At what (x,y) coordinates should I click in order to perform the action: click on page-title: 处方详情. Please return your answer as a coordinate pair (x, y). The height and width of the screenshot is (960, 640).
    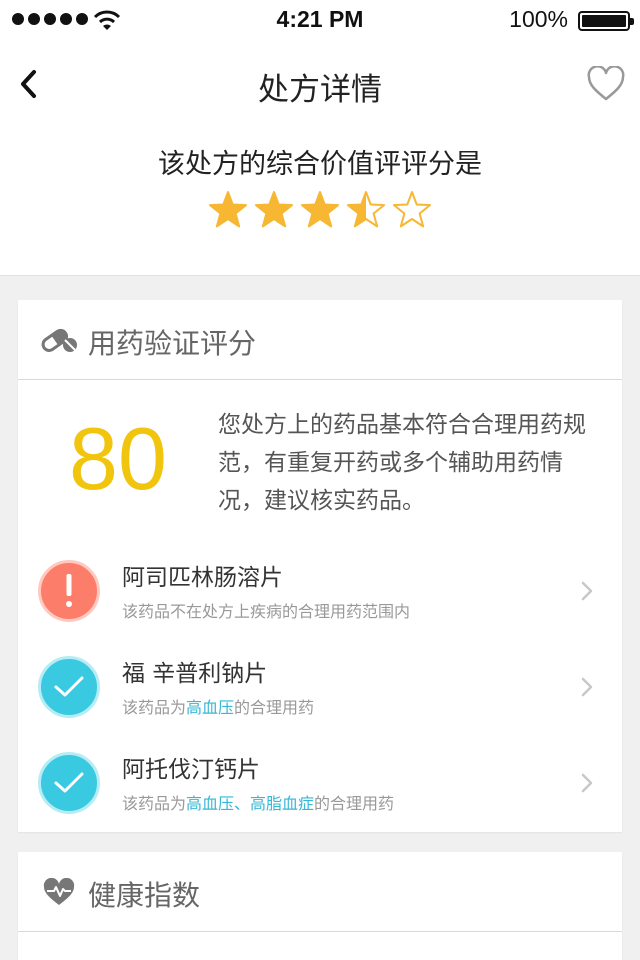
    Looking at the image, I should click on (320, 90).